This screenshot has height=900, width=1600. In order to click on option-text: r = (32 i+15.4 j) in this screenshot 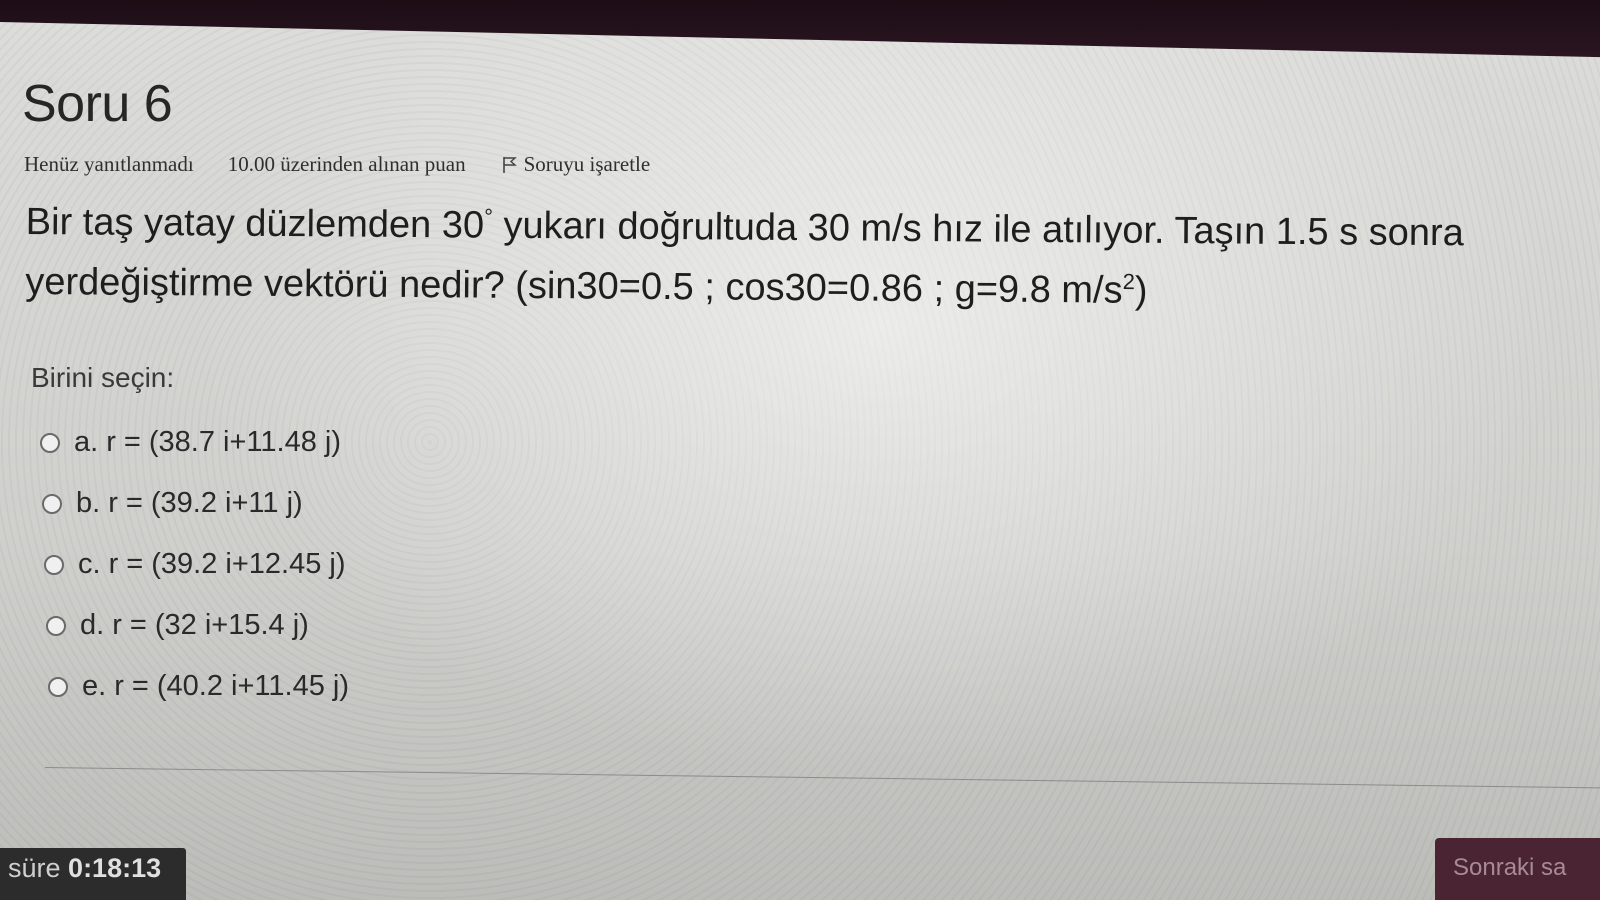, I will do `click(210, 625)`.